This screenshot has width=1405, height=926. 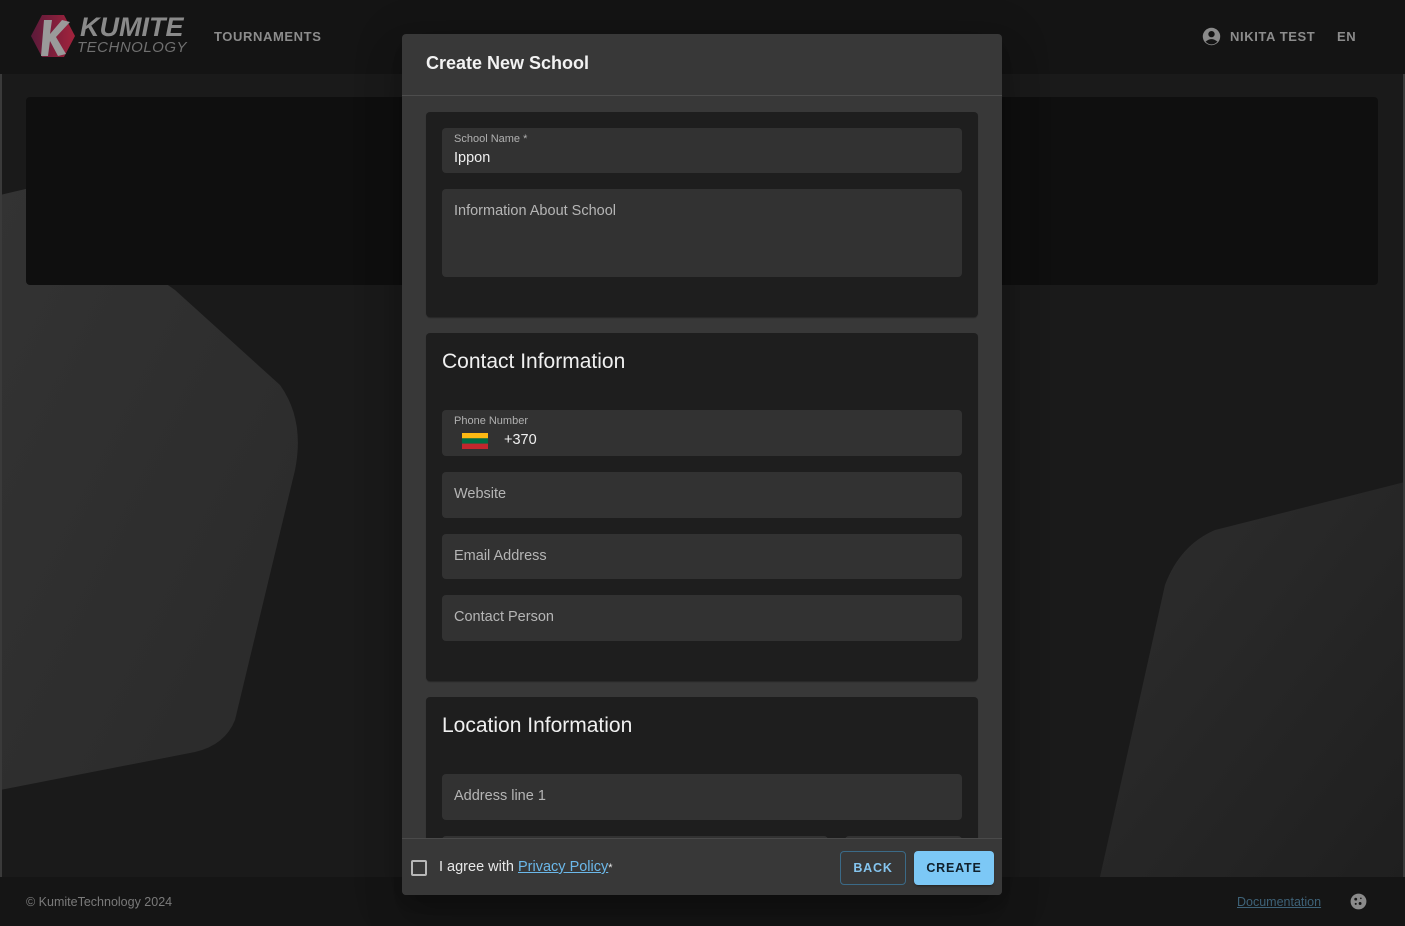 I want to click on language-selector: EN, so click(x=1346, y=36).